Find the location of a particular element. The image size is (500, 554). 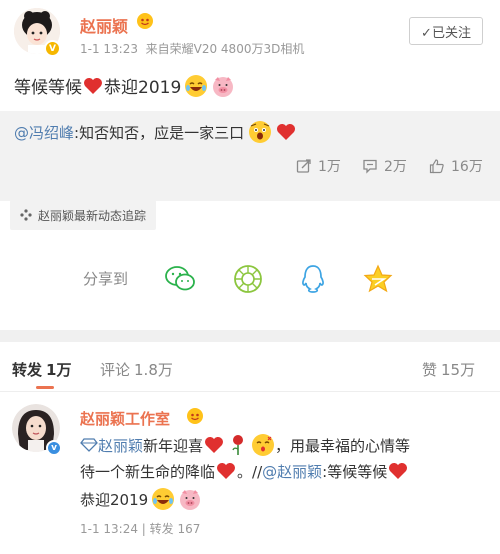

vip-crown-icon is located at coordinates (145, 23).